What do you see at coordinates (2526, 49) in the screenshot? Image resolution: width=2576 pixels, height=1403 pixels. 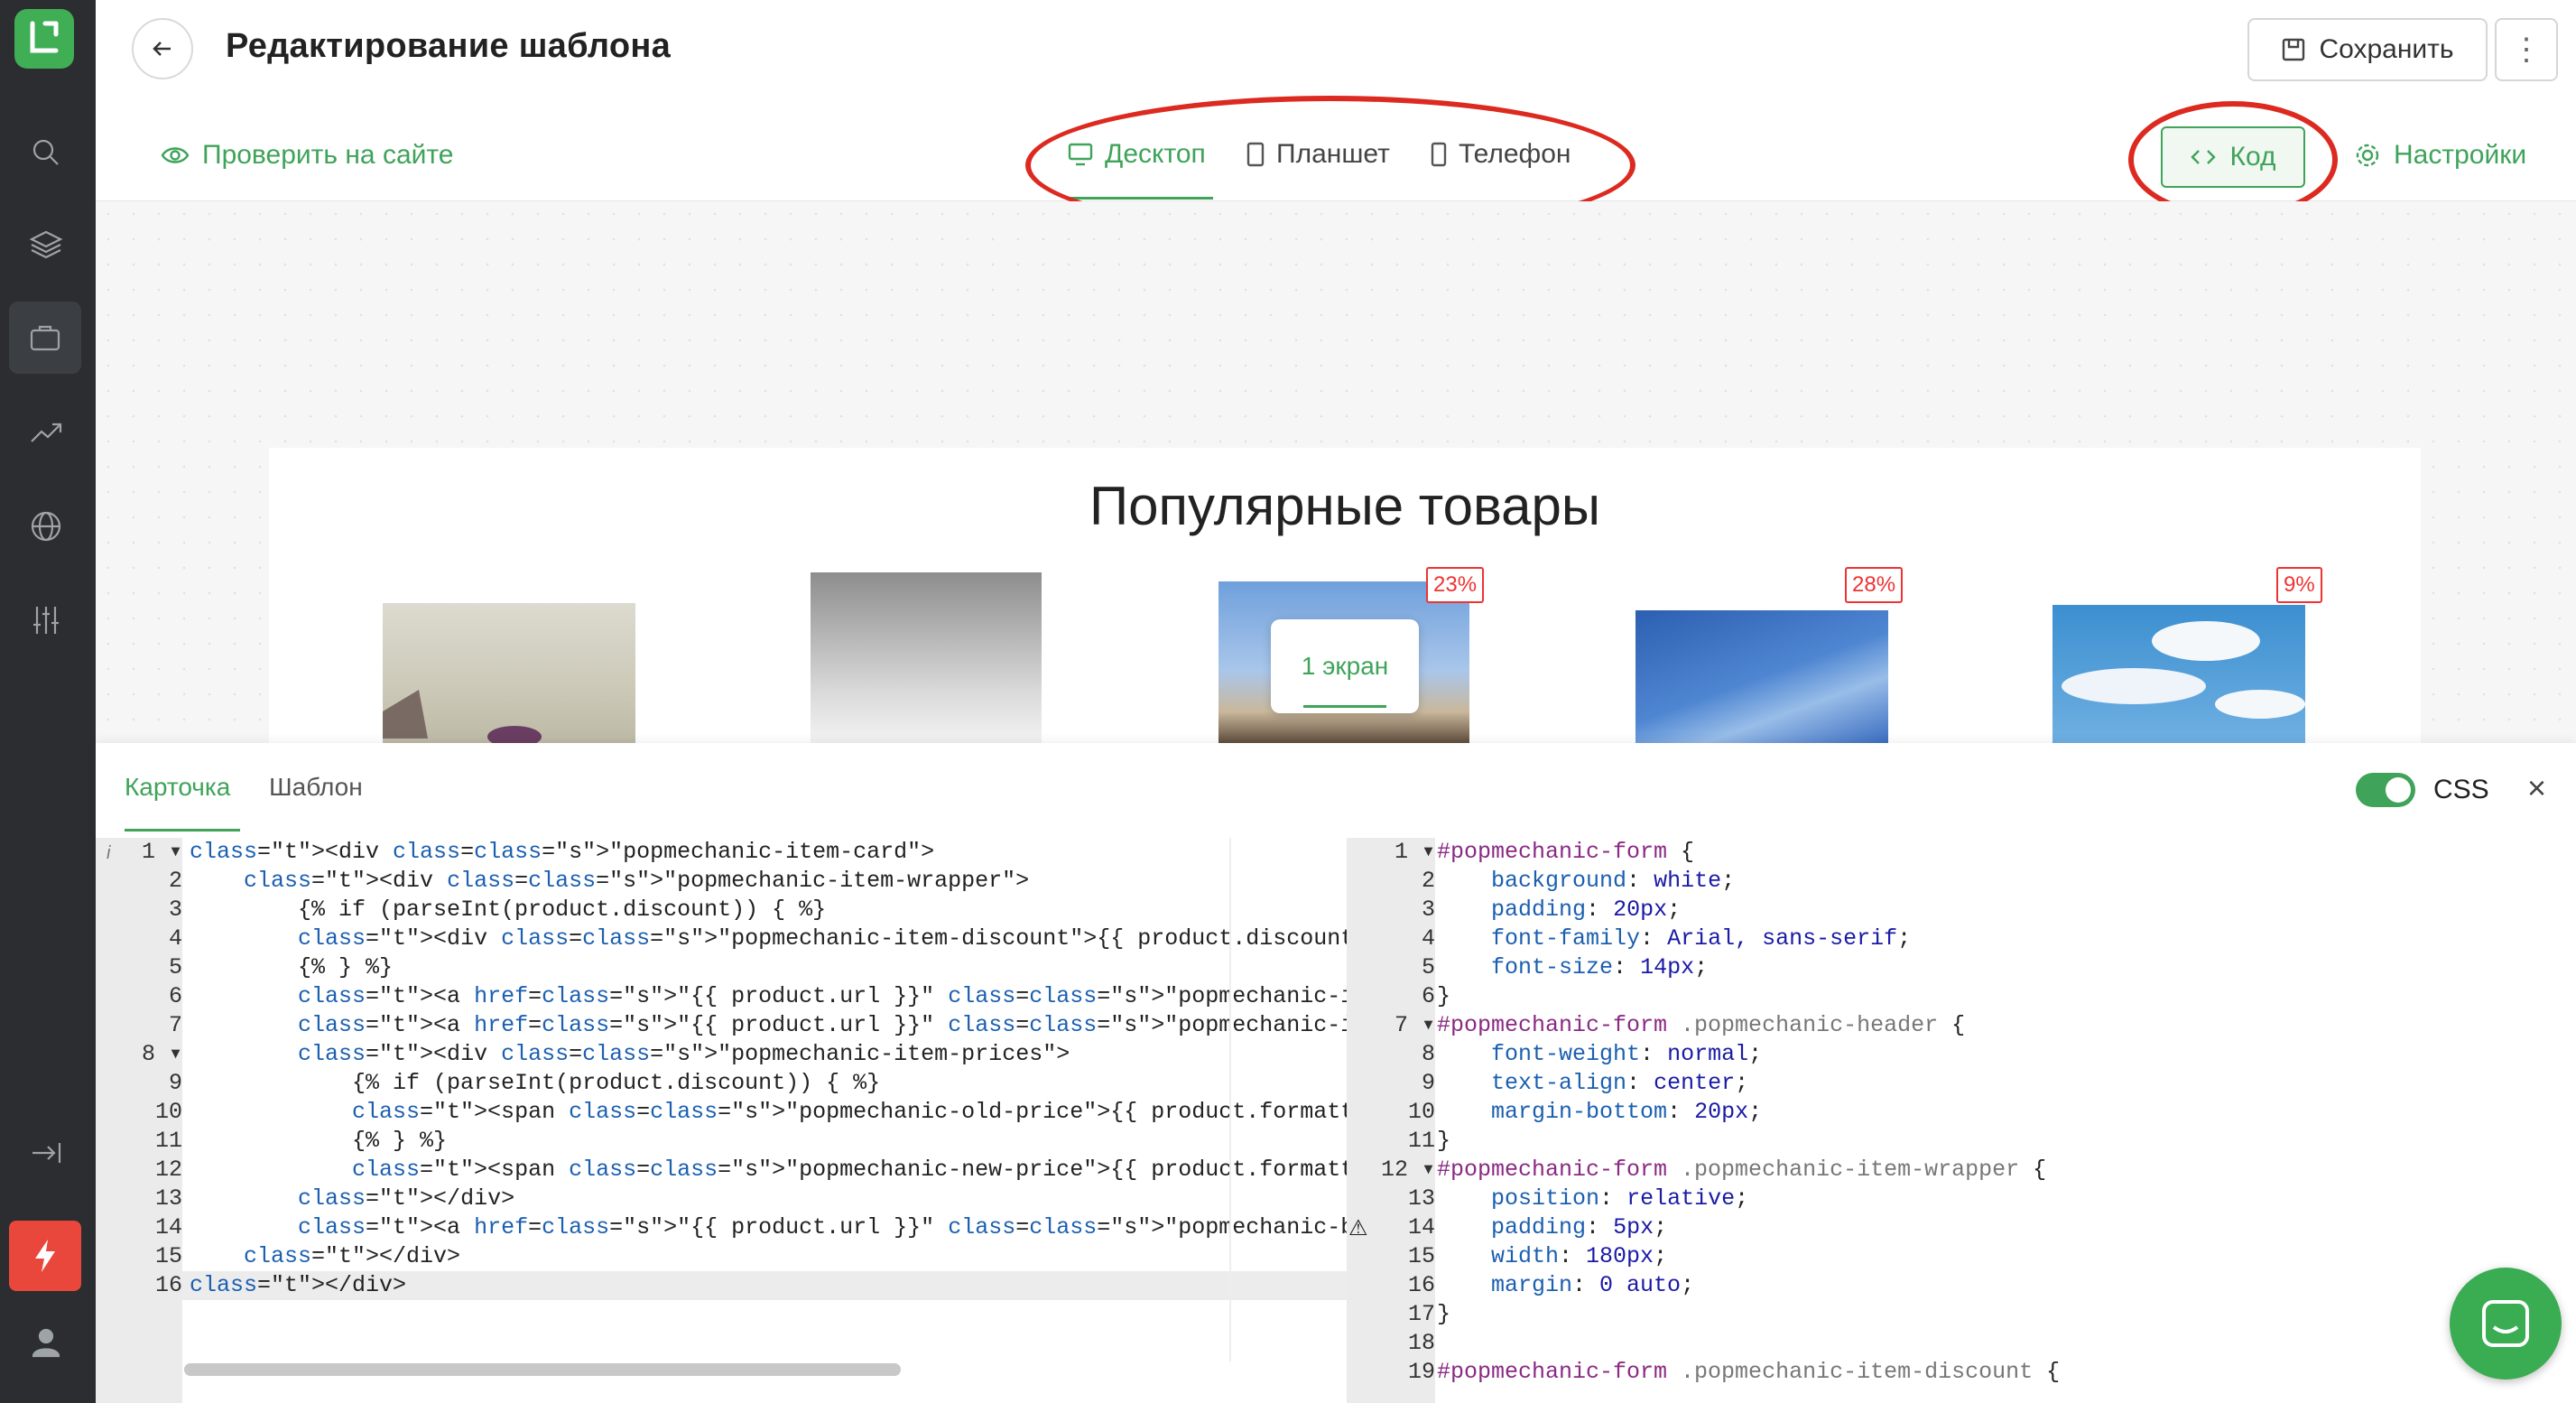 I see `more-options-button: ⋮` at bounding box center [2526, 49].